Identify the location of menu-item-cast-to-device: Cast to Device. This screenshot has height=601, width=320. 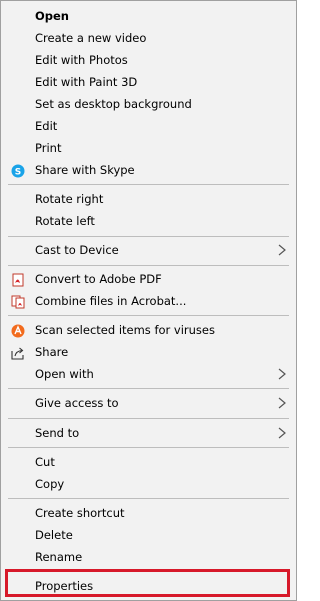
(148, 251).